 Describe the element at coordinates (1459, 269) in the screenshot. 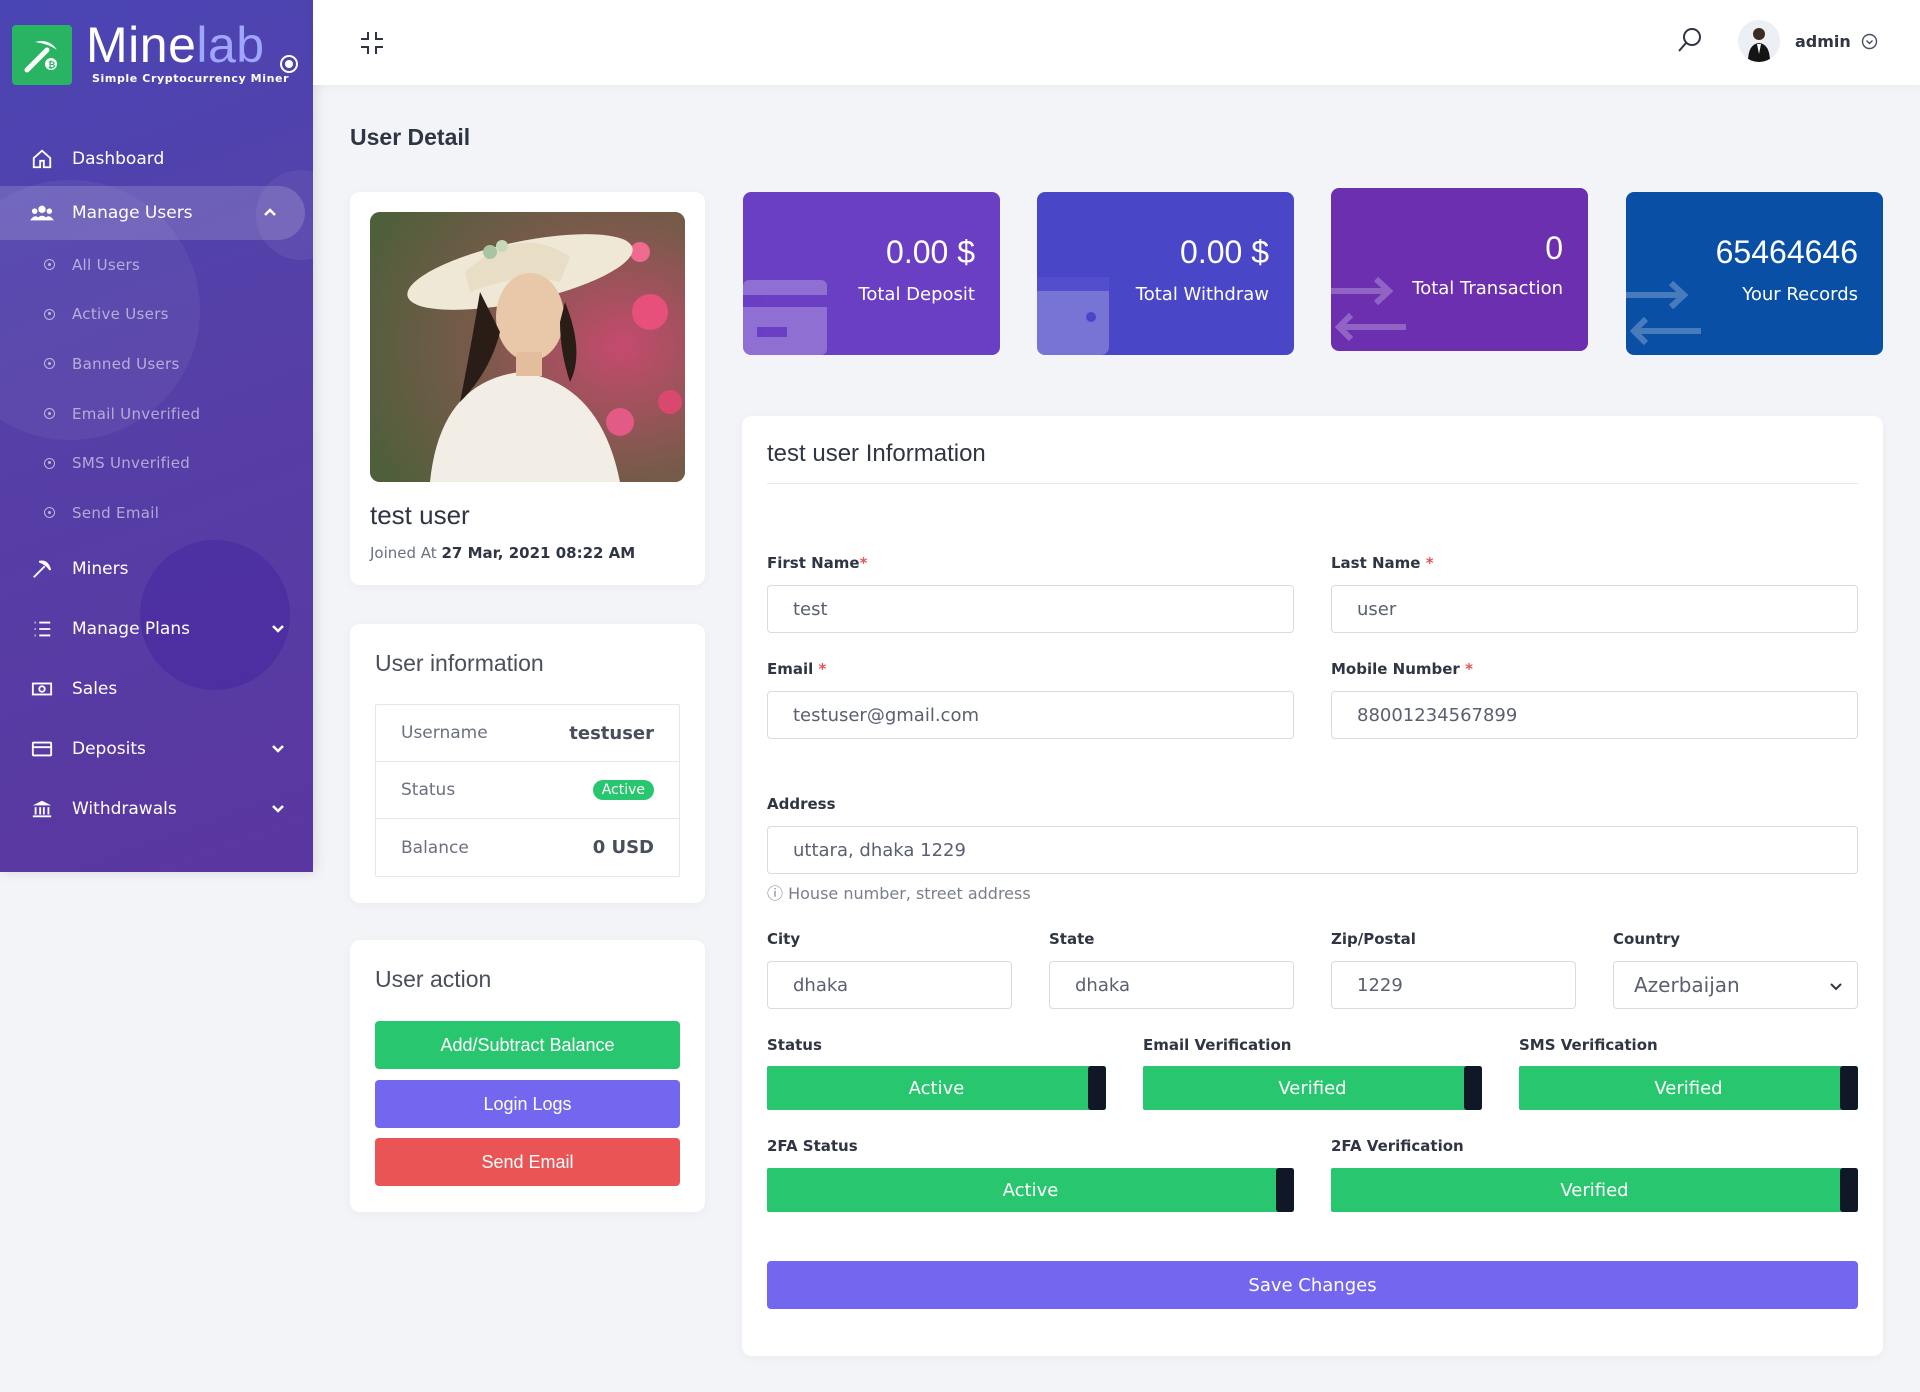

I see `stat-total-transaction: 0 Total Transaction` at that location.